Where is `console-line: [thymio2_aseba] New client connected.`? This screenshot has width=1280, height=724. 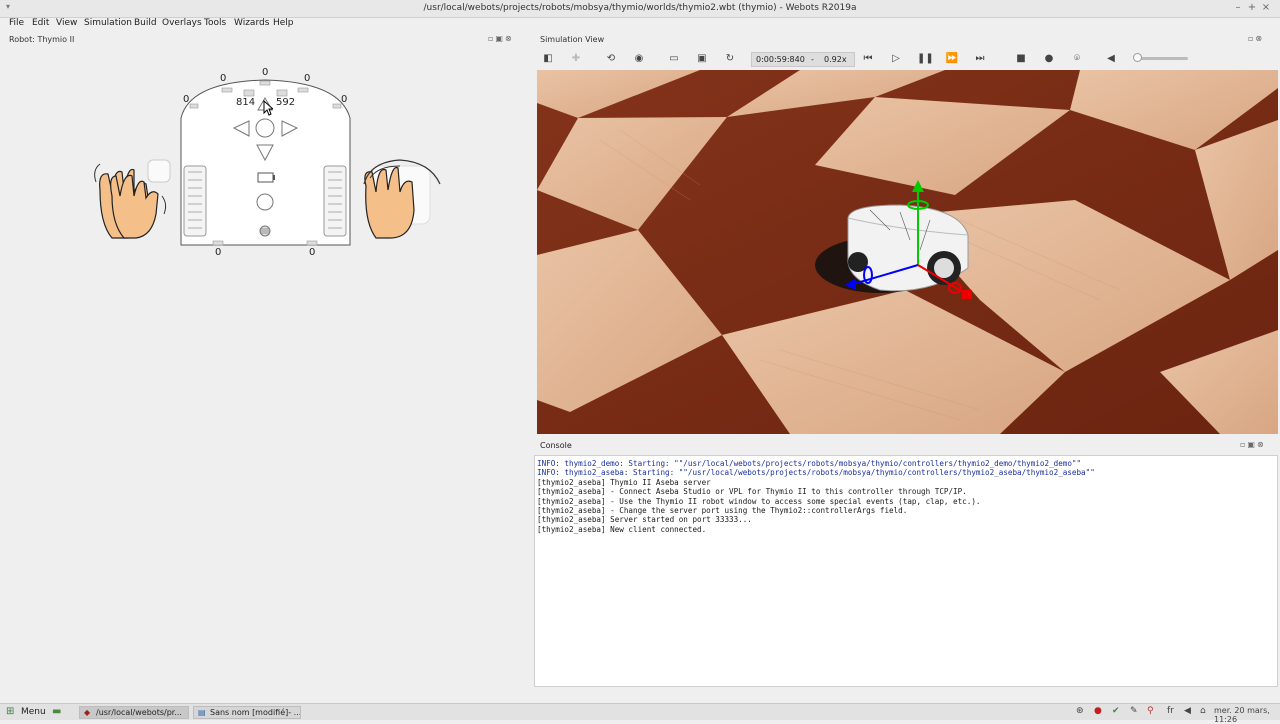 console-line: [thymio2_aseba] New client connected. is located at coordinates (622, 529).